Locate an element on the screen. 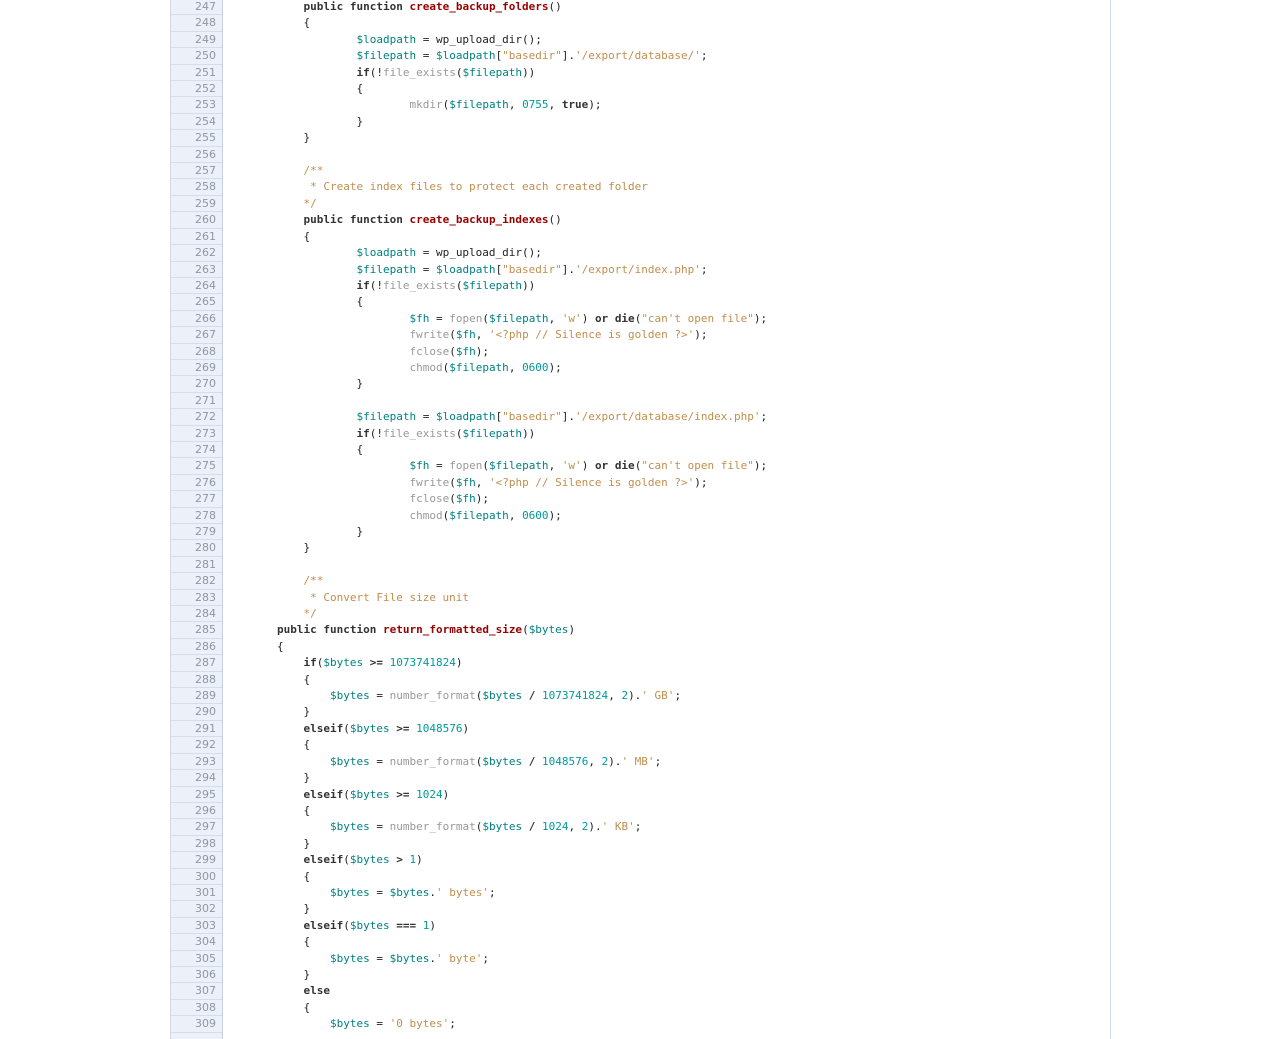 Image resolution: width=1280 pixels, height=1039 pixels. line-number: 307 is located at coordinates (196, 991).